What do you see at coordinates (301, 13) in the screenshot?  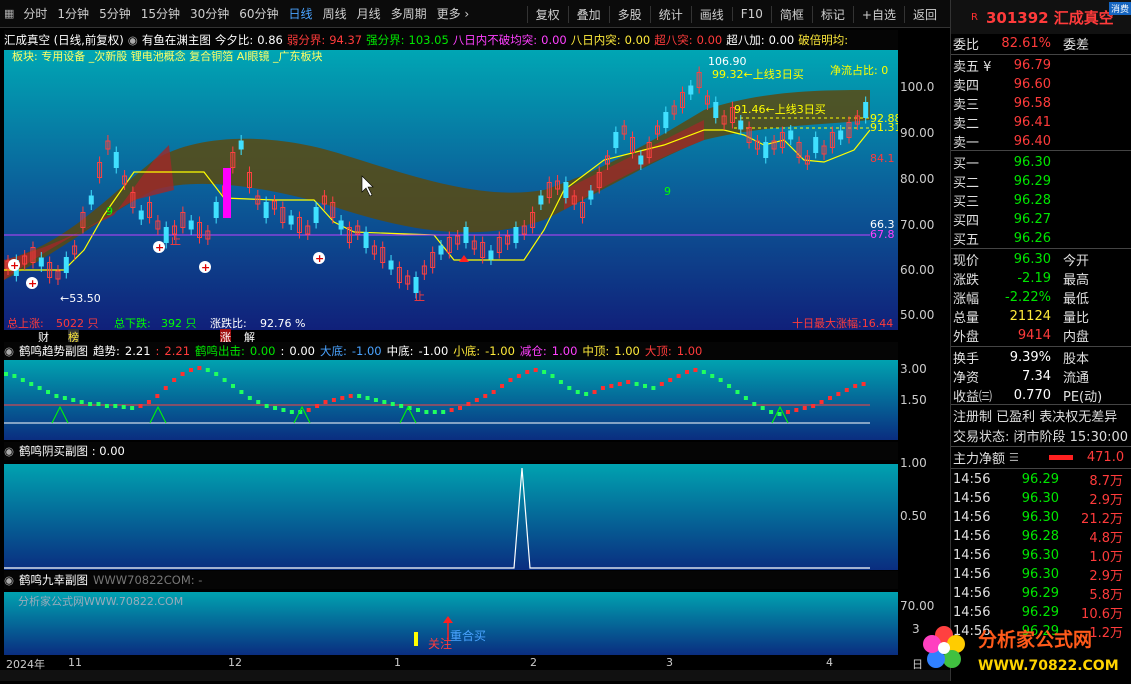 I see `tab-daily: 日线` at bounding box center [301, 13].